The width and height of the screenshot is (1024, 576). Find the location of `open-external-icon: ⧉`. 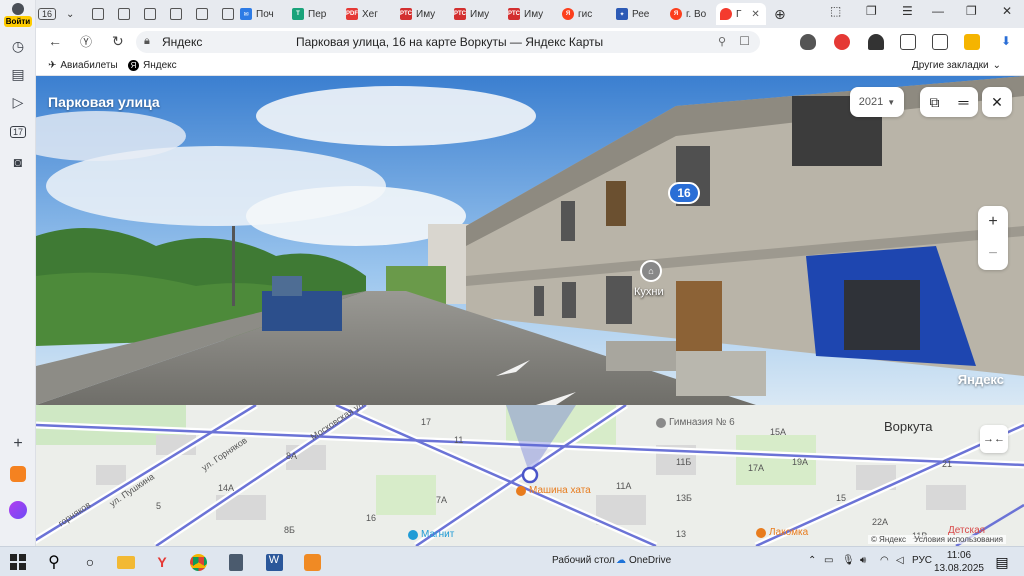

open-external-icon: ⧉ is located at coordinates (935, 102).